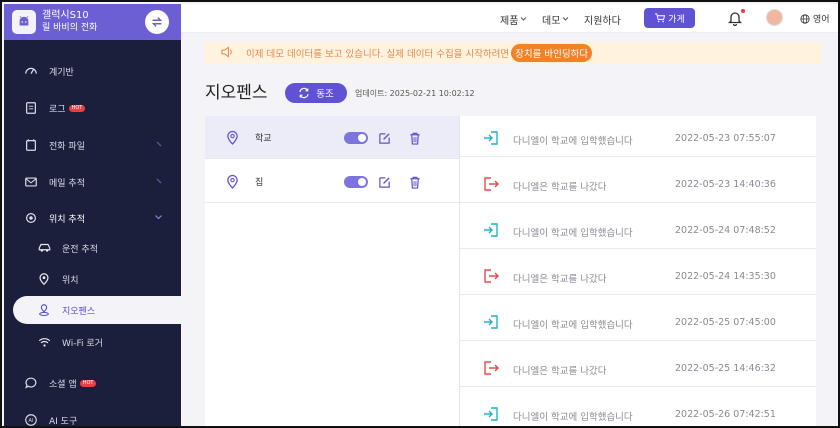 Image resolution: width=840 pixels, height=428 pixels. I want to click on event-time: 2022-05-24 14:35:30, so click(725, 276).